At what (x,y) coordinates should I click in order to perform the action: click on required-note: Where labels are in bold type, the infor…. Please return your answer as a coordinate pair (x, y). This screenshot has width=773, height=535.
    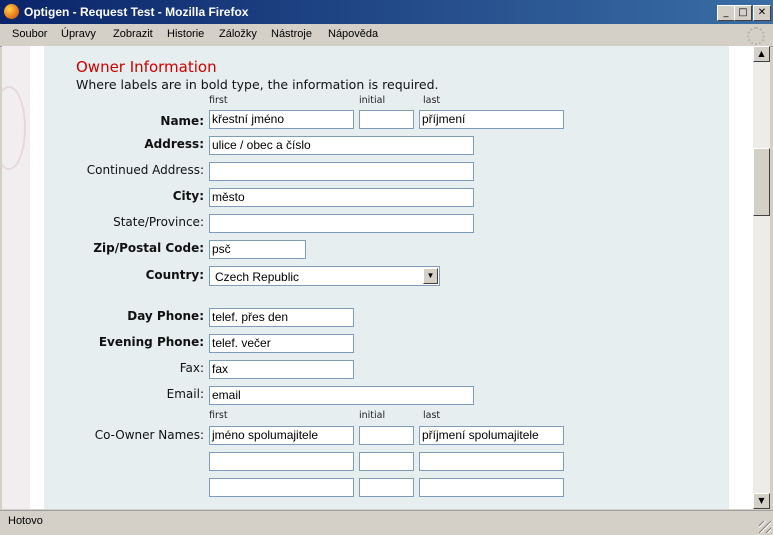
    Looking at the image, I should click on (257, 84).